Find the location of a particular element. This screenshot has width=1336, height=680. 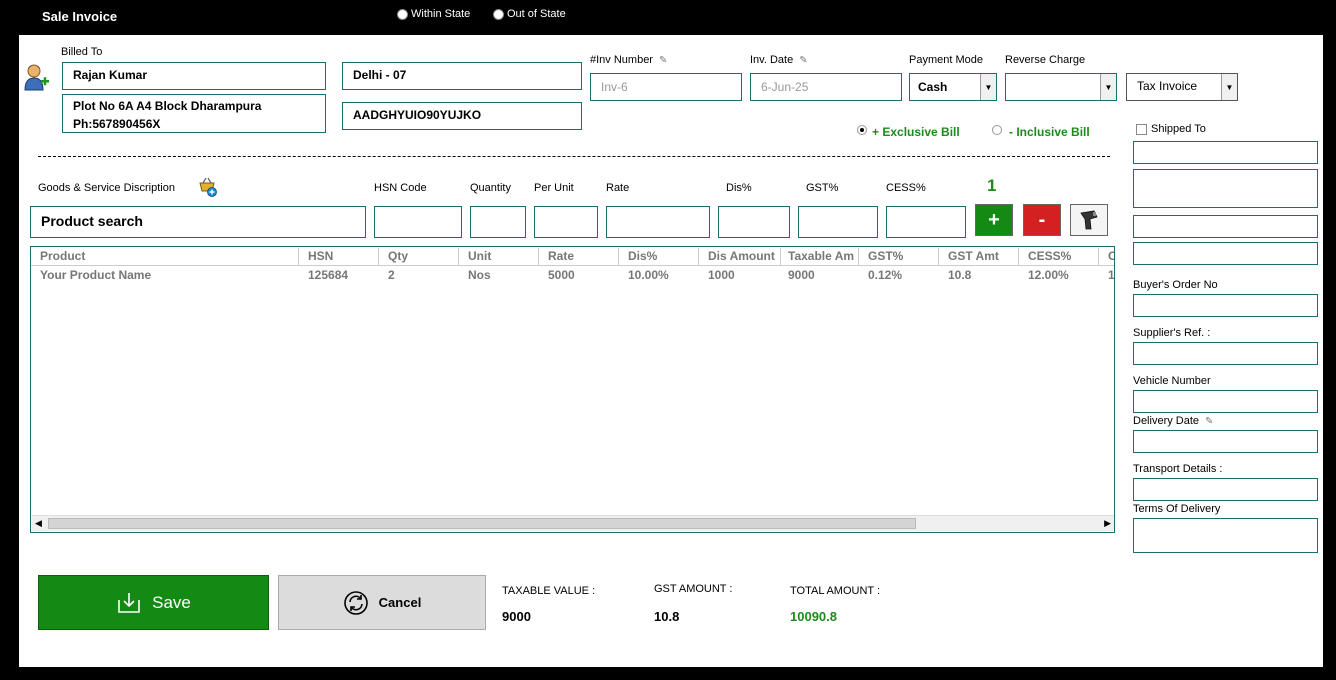

inclusive-bill-radio is located at coordinates (997, 130).